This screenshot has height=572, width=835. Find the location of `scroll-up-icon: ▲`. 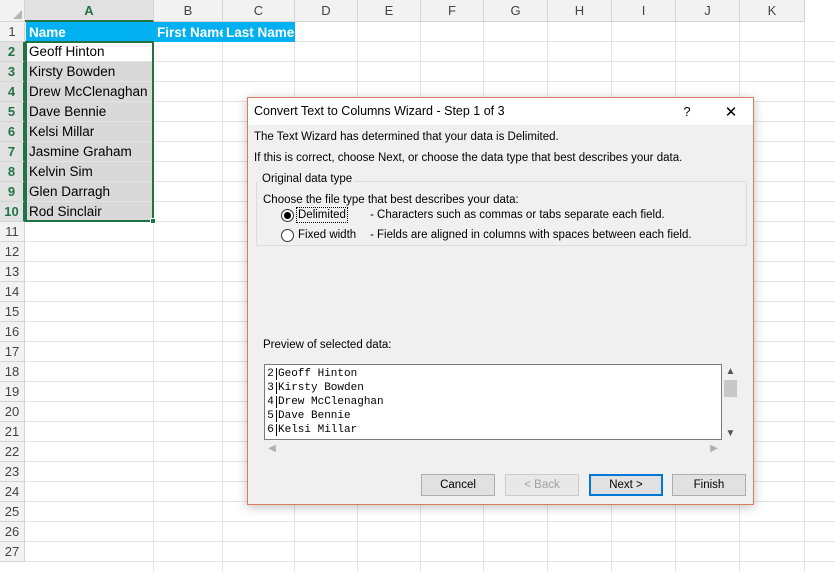

scroll-up-icon: ▲ is located at coordinates (730, 371).